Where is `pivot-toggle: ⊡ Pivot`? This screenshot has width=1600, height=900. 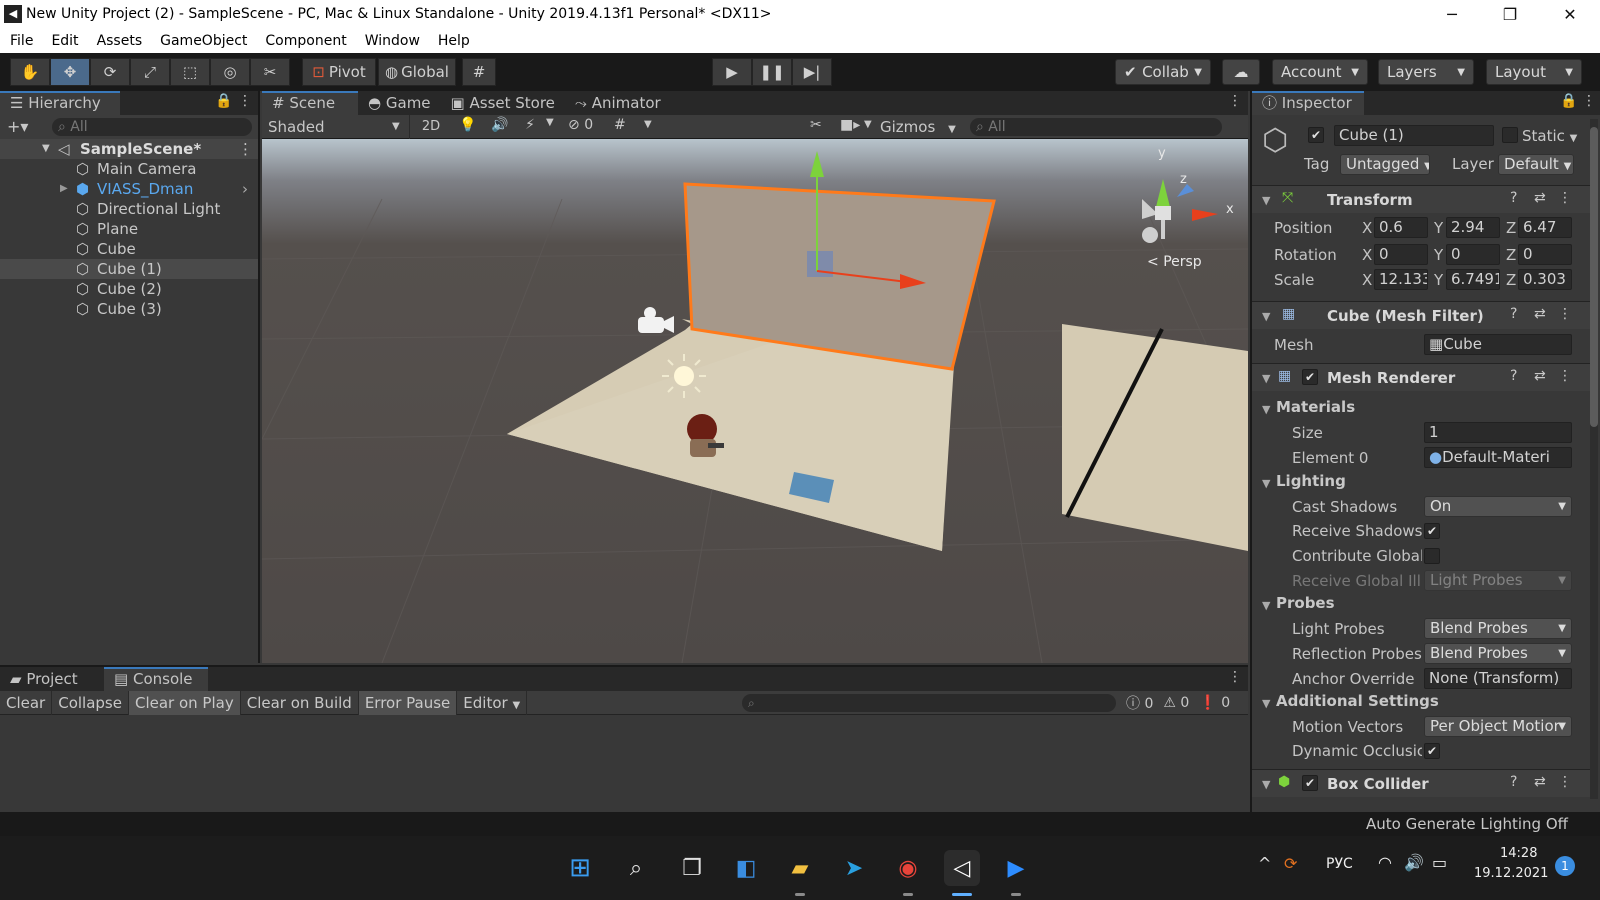
pivot-toggle: ⊡ Pivot is located at coordinates (339, 72).